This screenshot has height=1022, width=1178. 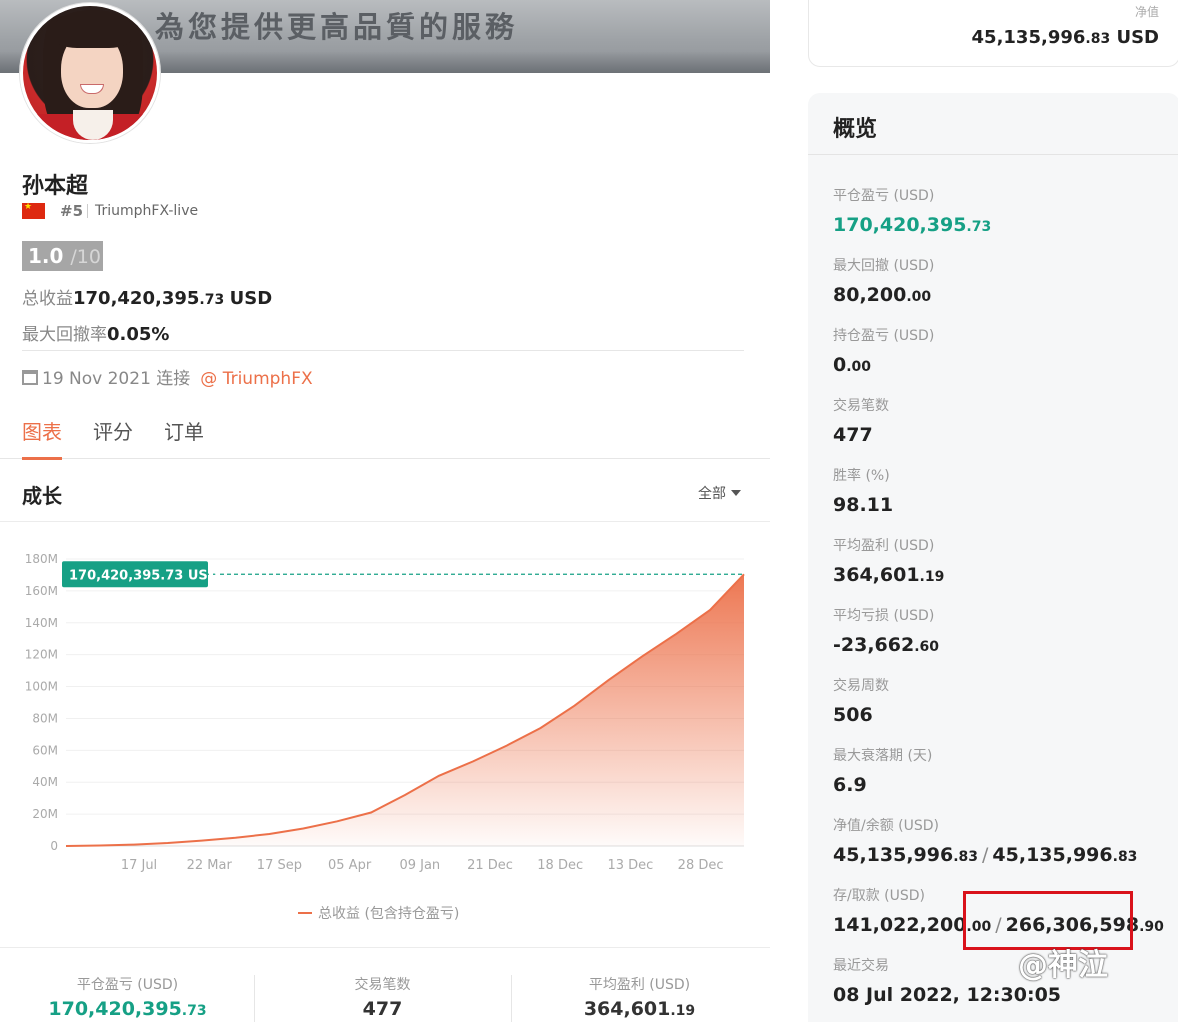 What do you see at coordinates (45, 750) in the screenshot?
I see `y-tick-label: 60M` at bounding box center [45, 750].